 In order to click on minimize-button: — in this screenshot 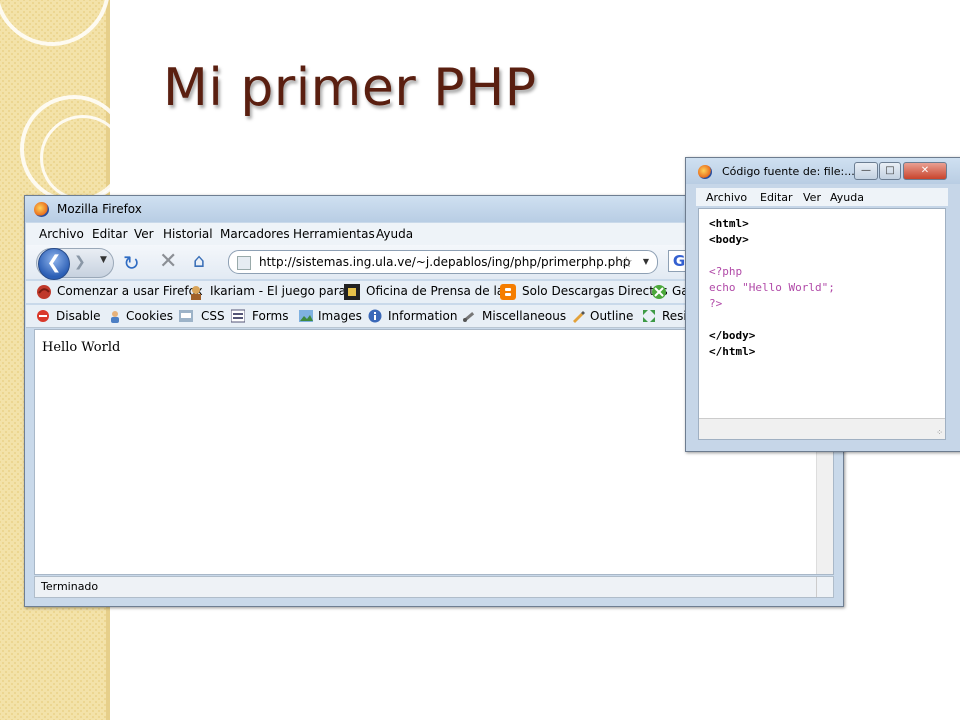, I will do `click(866, 171)`.